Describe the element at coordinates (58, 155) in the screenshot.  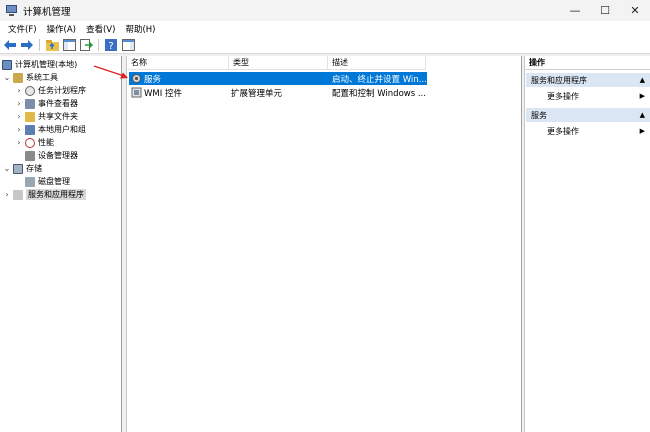
I see `tree-item-label: 设备管理器` at that location.